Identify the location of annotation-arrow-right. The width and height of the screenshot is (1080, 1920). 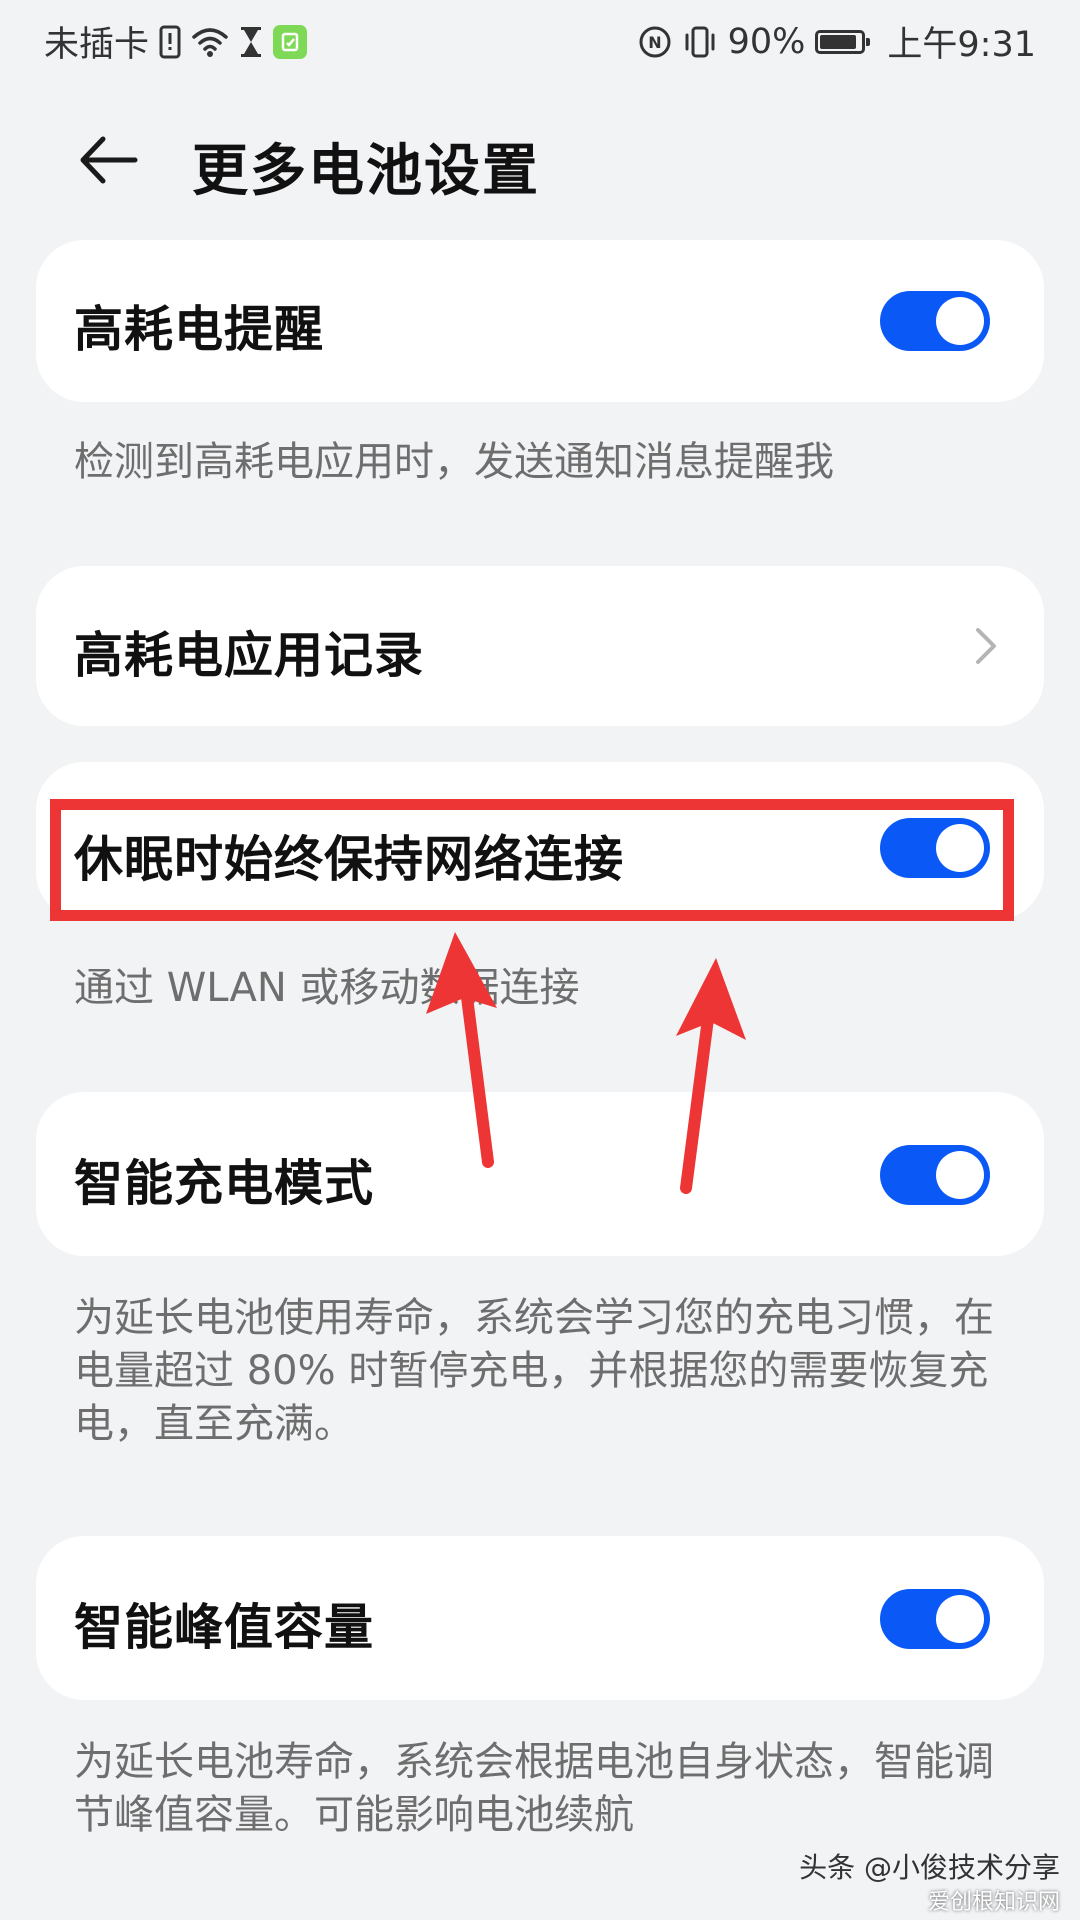
(711, 1076).